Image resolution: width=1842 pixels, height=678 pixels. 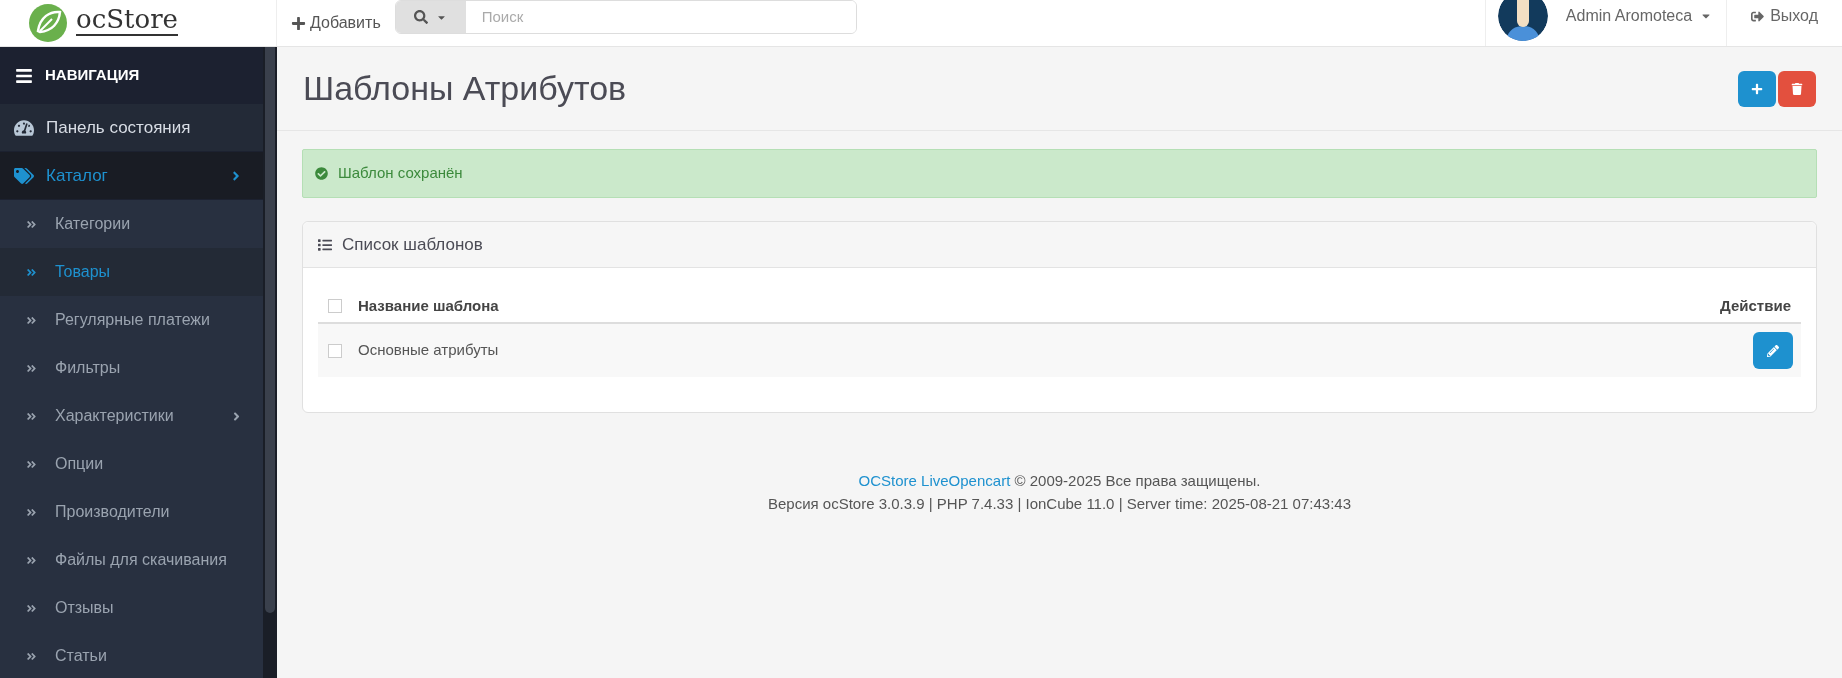 I want to click on menu-icon, so click(x=24, y=75).